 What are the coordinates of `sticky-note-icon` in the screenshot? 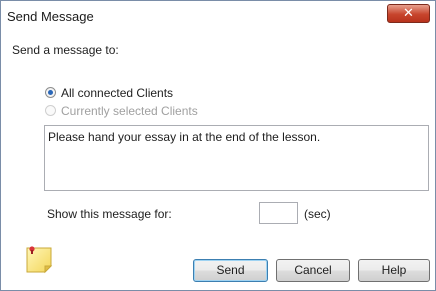 It's located at (39, 260).